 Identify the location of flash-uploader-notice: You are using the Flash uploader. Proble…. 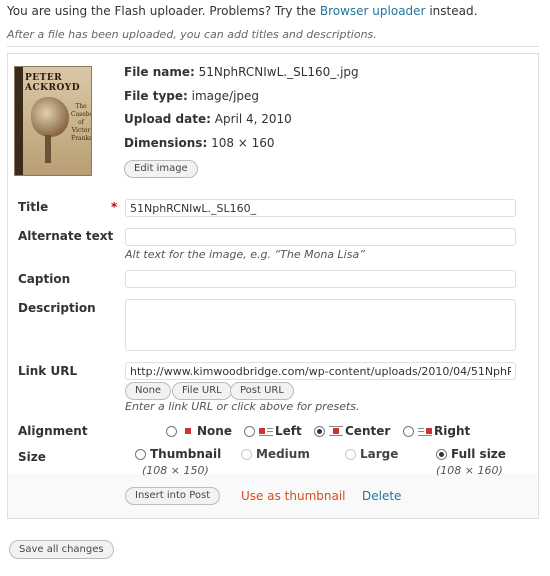
(242, 11).